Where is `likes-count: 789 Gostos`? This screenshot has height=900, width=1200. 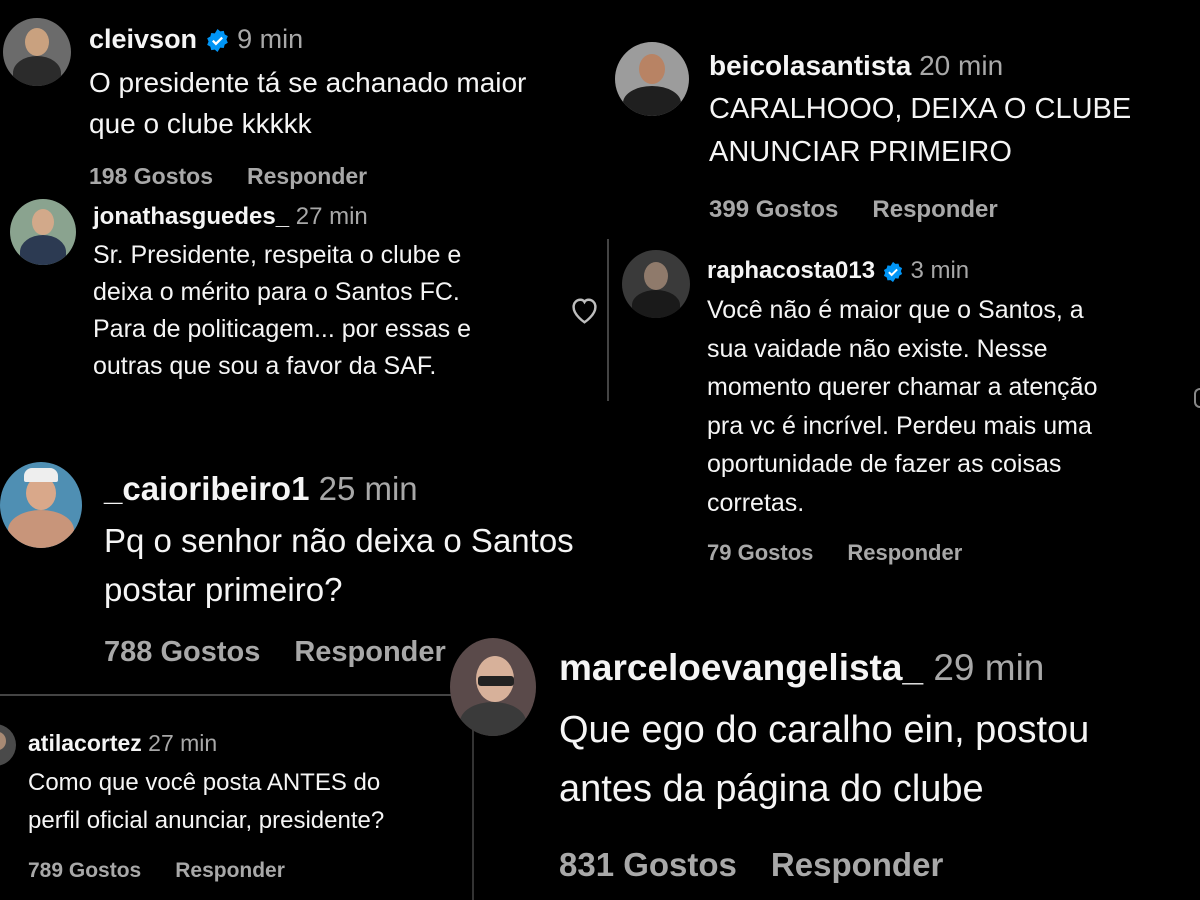
likes-count: 789 Gostos is located at coordinates (84, 870).